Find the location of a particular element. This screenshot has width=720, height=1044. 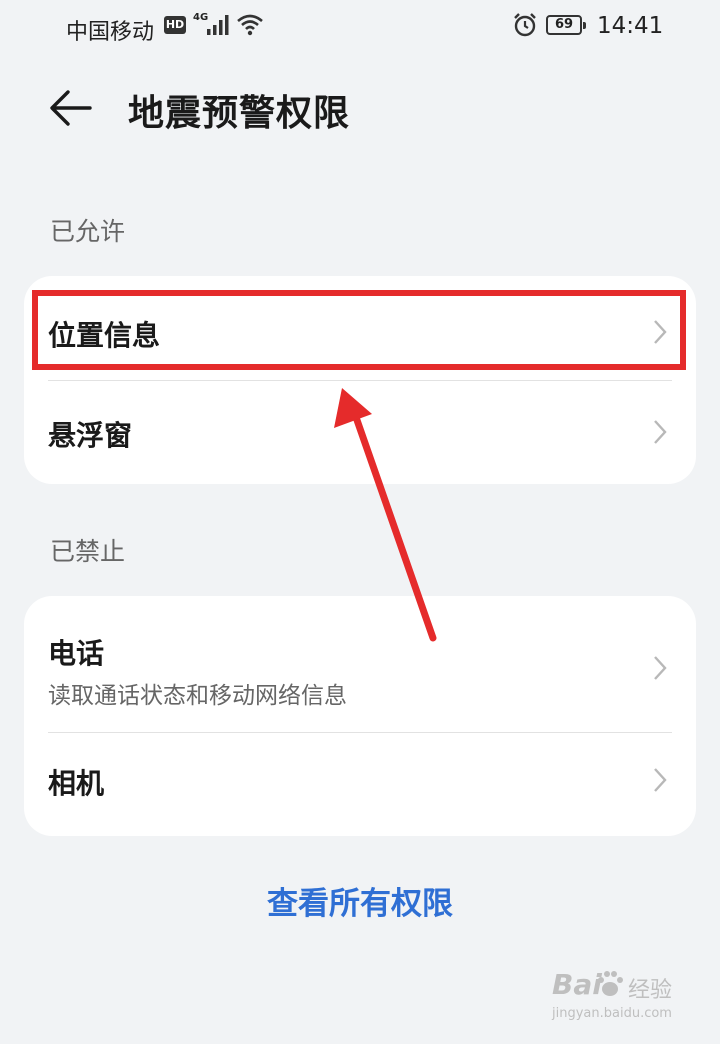

section-label-denied: 已禁止 is located at coordinates (88, 551).